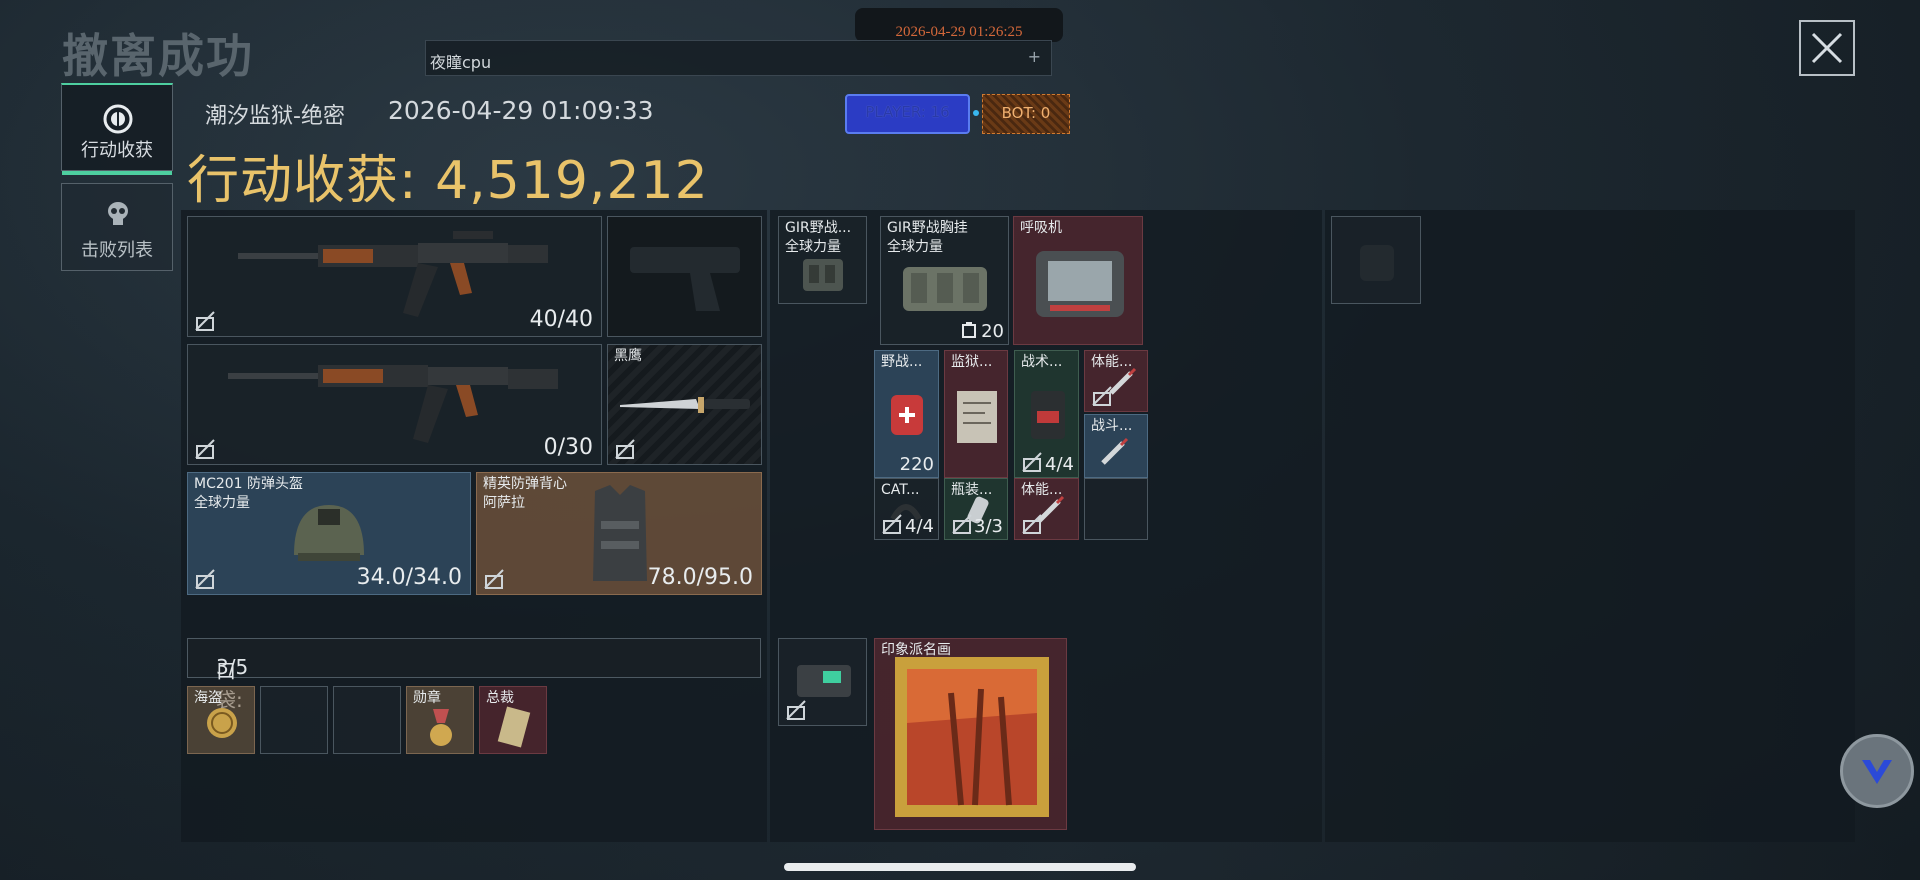  What do you see at coordinates (1080, 284) in the screenshot?
I see `respirator-icon` at bounding box center [1080, 284].